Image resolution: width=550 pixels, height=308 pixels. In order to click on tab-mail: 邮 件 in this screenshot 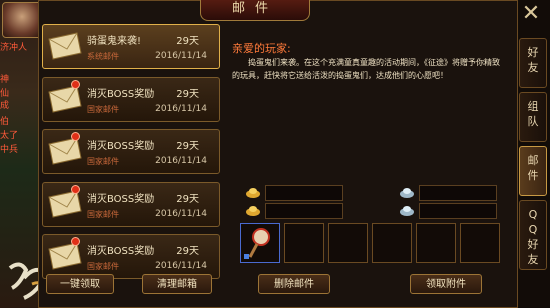, I will do `click(533, 171)`.